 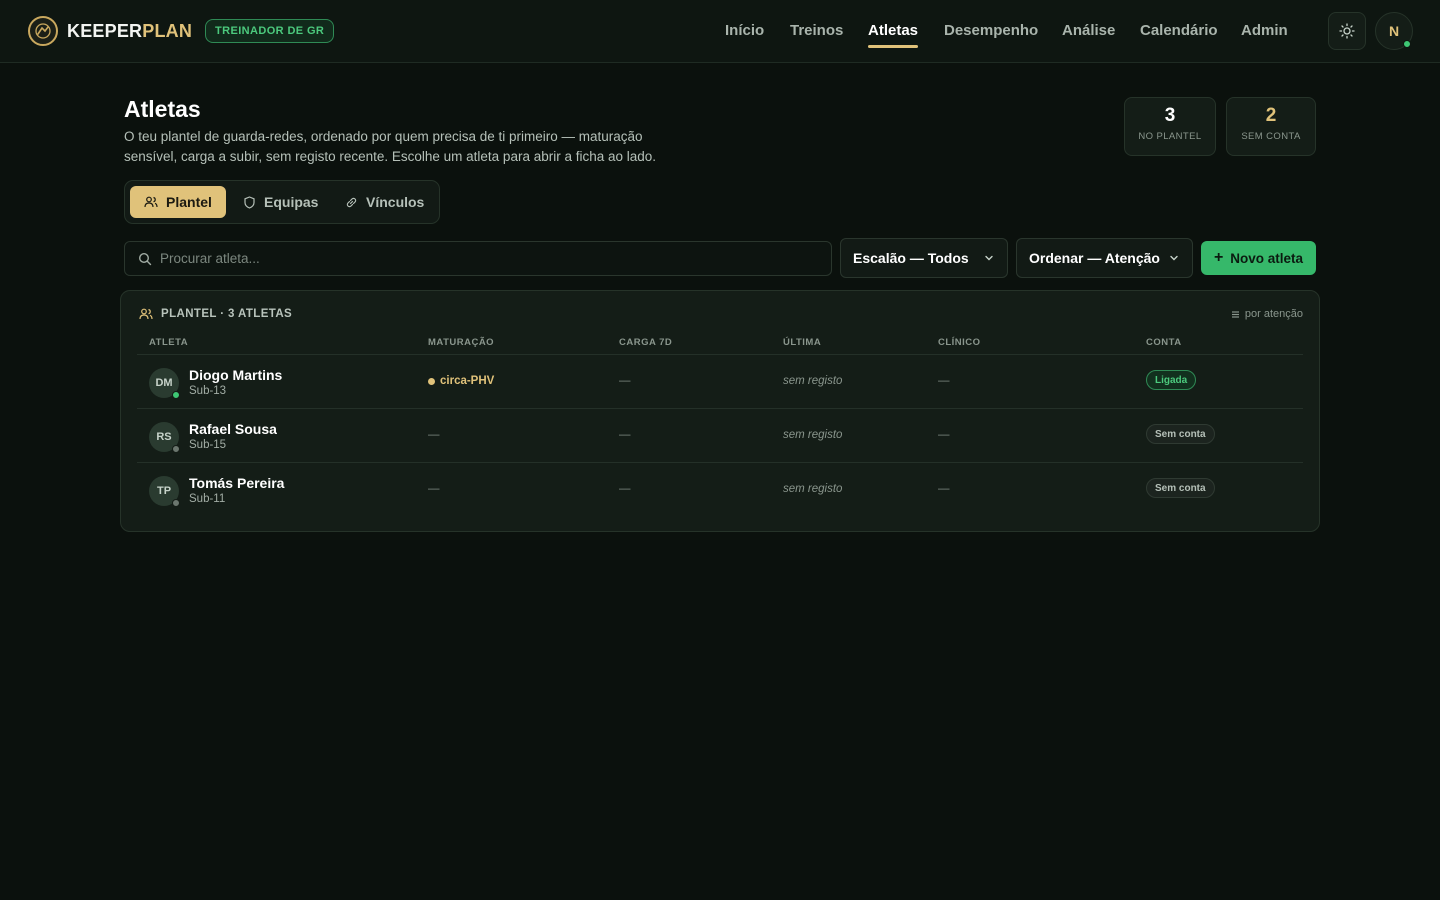 What do you see at coordinates (959, 342) in the screenshot?
I see `column-header-clinico: CLÍNICO` at bounding box center [959, 342].